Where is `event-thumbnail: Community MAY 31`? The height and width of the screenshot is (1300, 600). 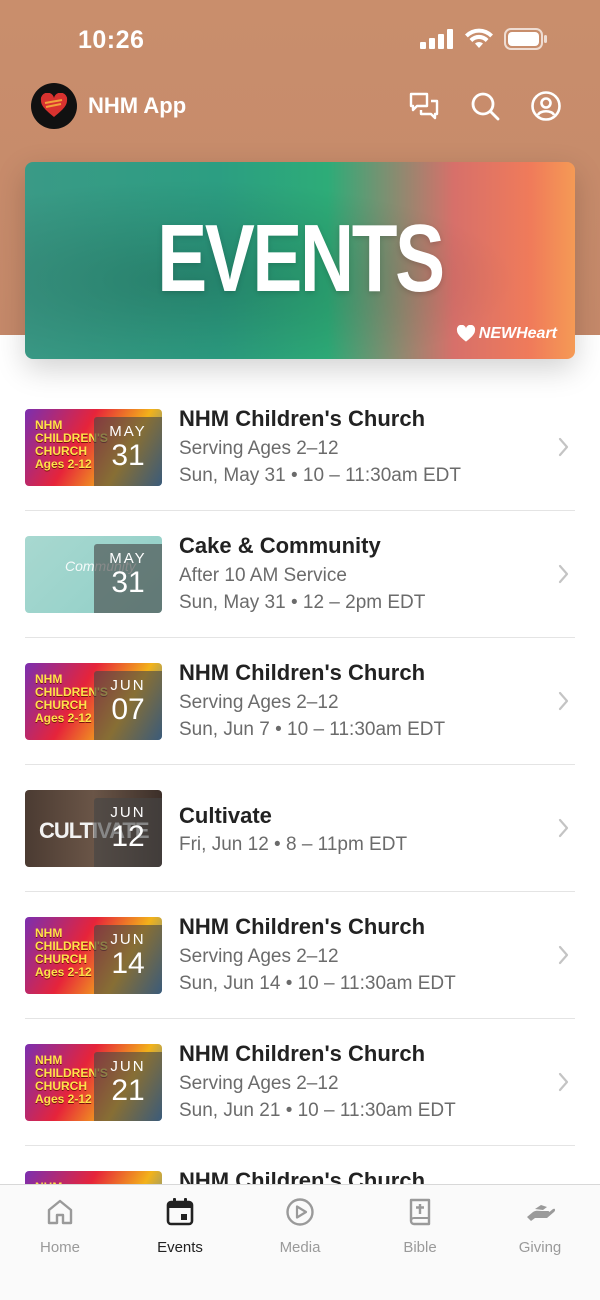
event-thumbnail: Community MAY 31 is located at coordinates (93, 574).